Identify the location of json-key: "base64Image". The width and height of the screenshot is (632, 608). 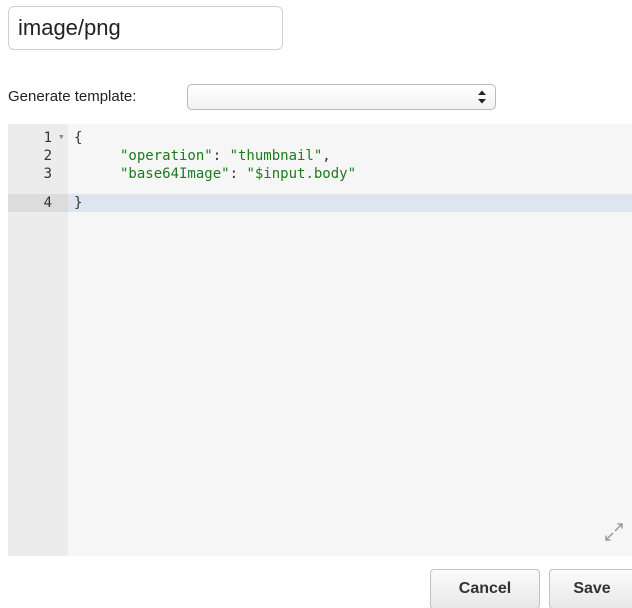
(175, 174).